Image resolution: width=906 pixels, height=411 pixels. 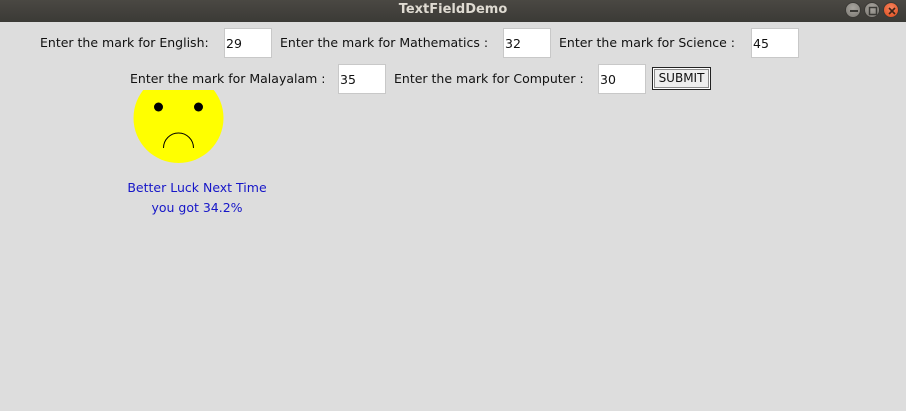 I want to click on result-score: you got 34.2%, so click(x=197, y=207).